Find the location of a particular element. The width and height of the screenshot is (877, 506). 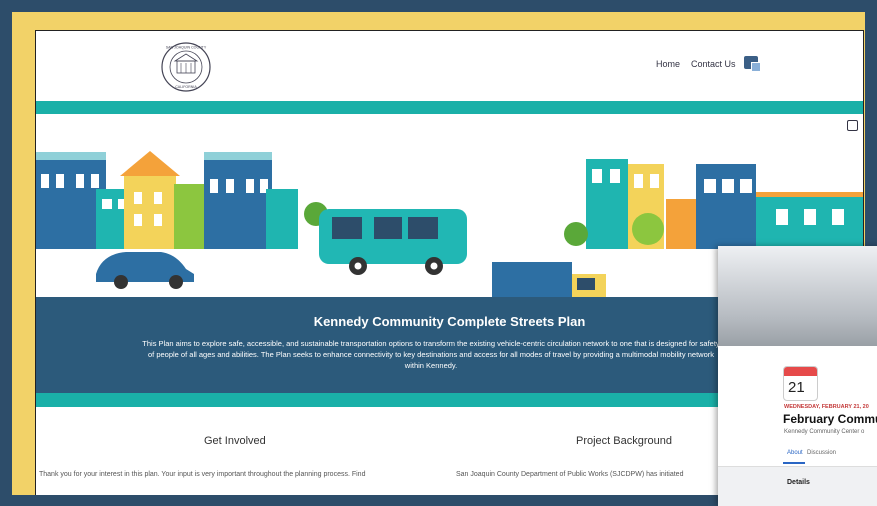

logo-text-bottom: CALIFORNIA is located at coordinates (186, 87).